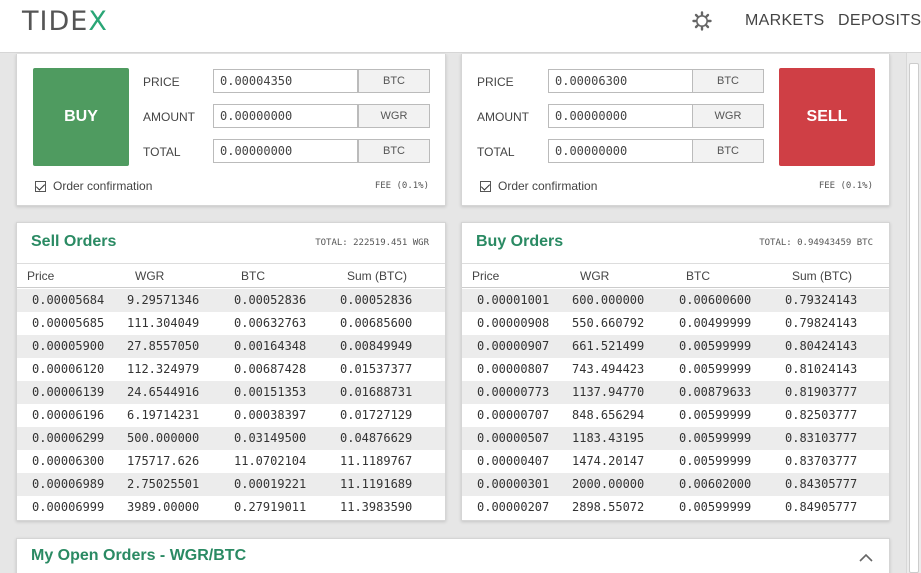 The height and width of the screenshot is (573, 921). I want to click on buy-amount-input: 0.00000000, so click(285, 116).